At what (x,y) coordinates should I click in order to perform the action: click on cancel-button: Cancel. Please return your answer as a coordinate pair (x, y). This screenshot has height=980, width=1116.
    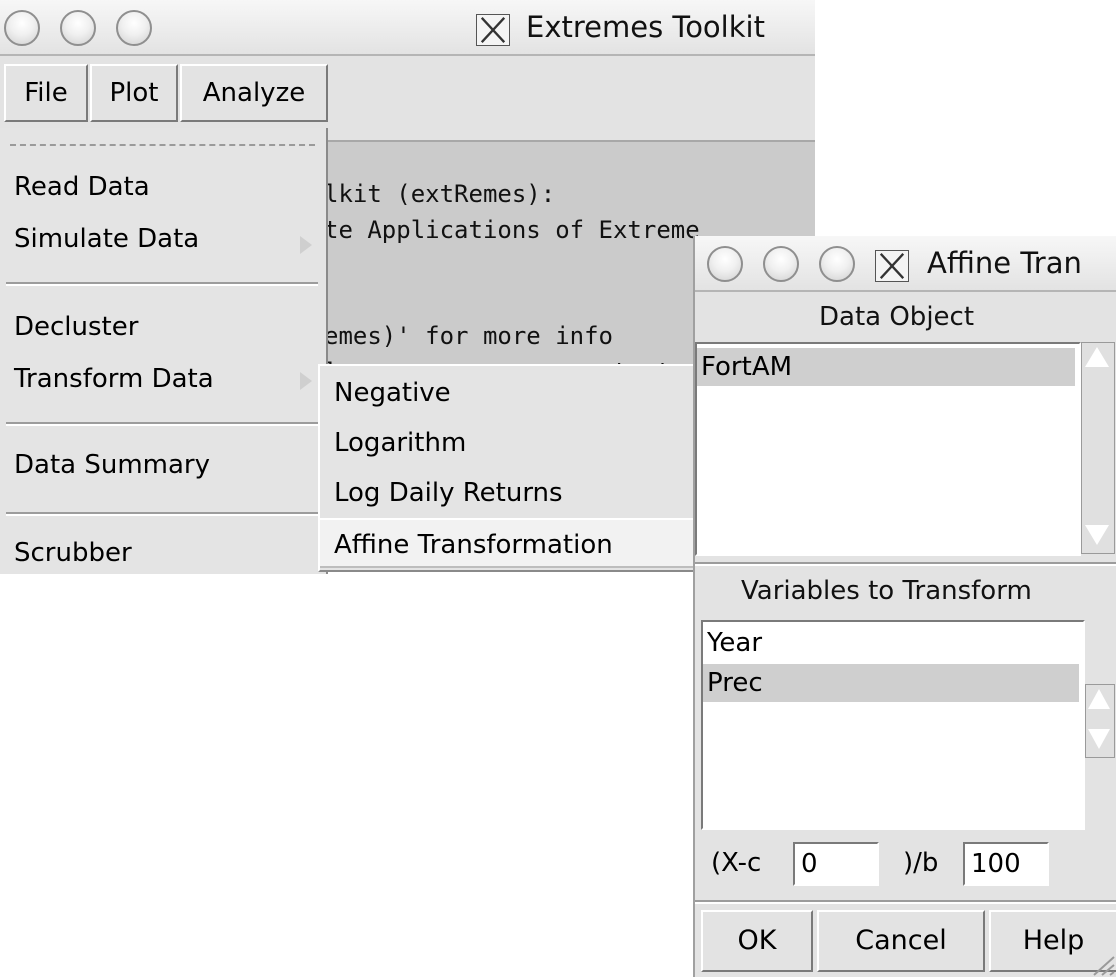
    Looking at the image, I should click on (901, 941).